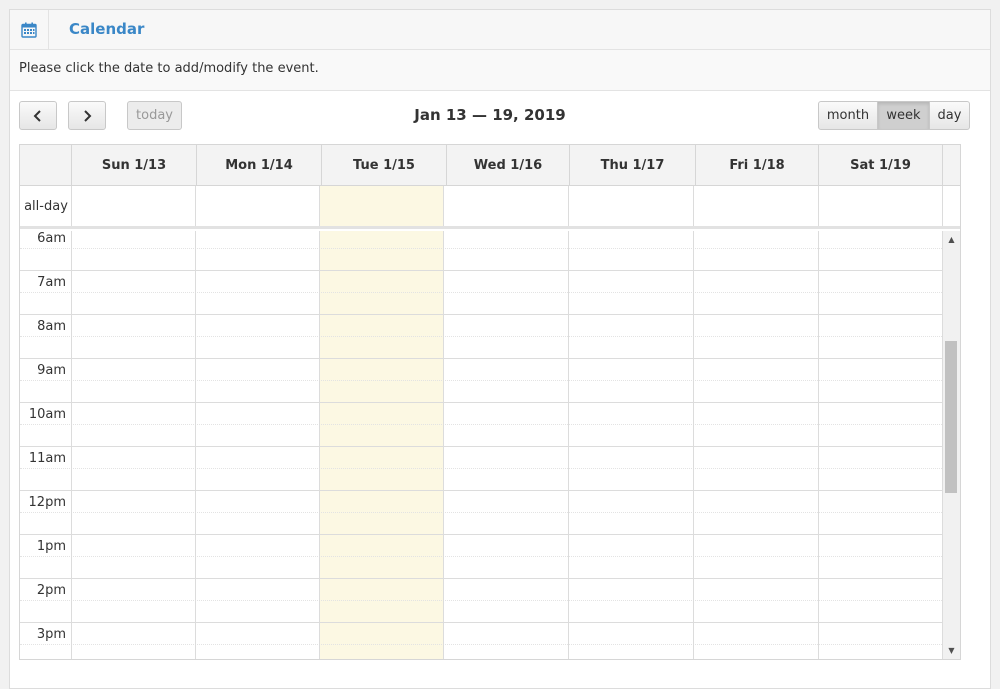 The height and width of the screenshot is (689, 1000). What do you see at coordinates (481, 413) in the screenshot?
I see `time-slot: 10am` at bounding box center [481, 413].